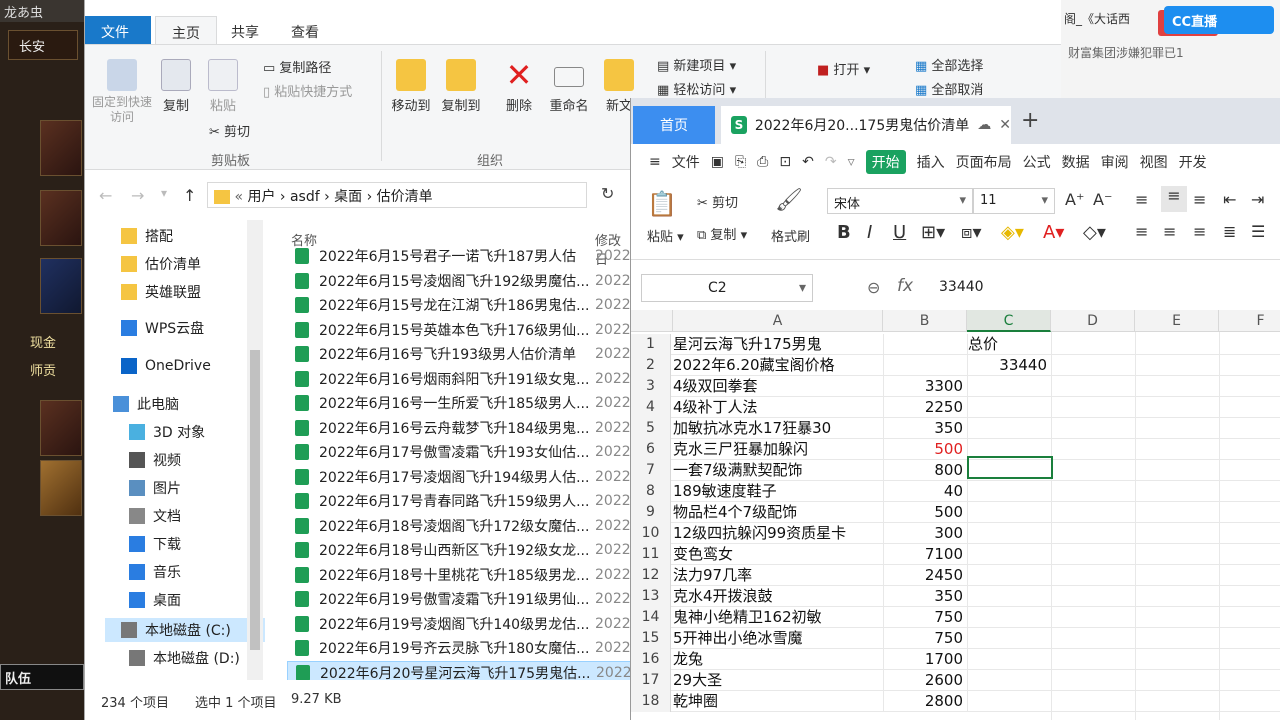 The height and width of the screenshot is (720, 1280). I want to click on cell-a: 克水三尸狂暴加躲闪, so click(778, 449).